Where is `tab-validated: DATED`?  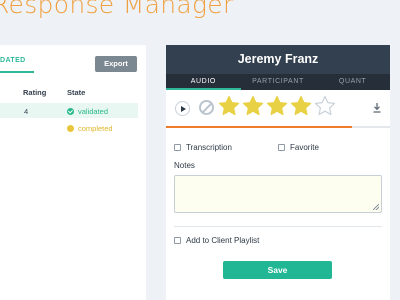 tab-validated: DATED is located at coordinates (13, 60).